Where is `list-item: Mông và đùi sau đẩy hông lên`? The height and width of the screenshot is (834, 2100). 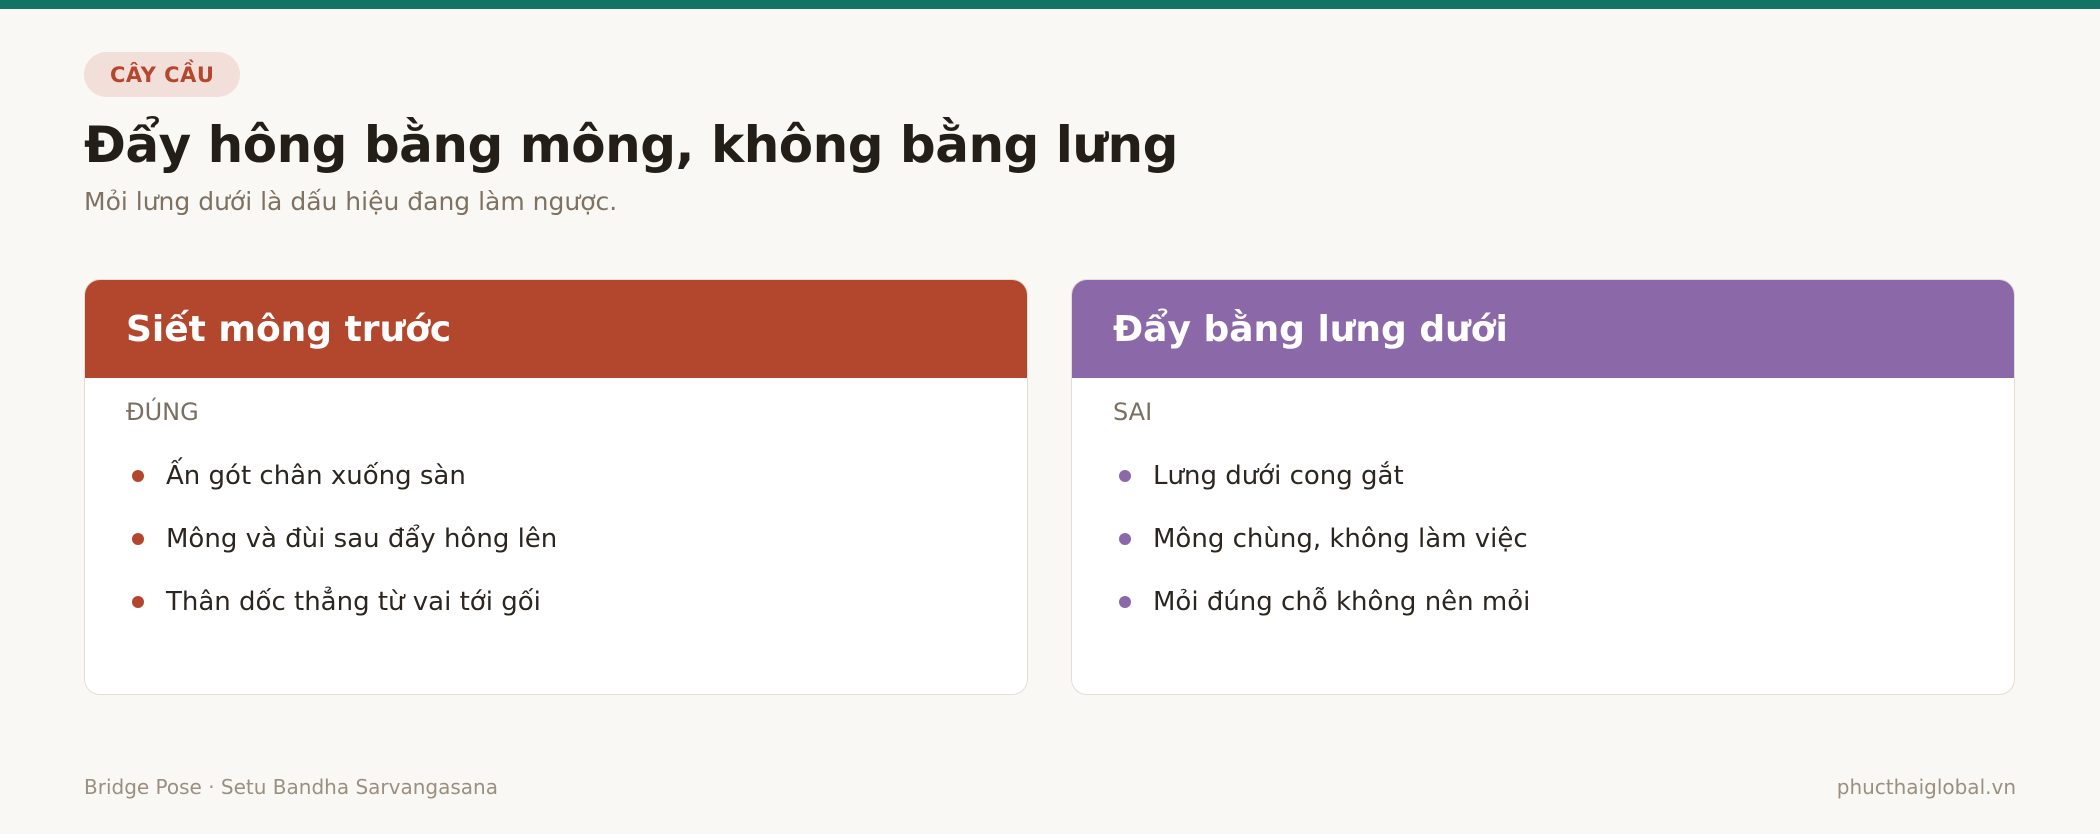
list-item: Mông và đùi sau đẩy hông lên is located at coordinates (556, 538).